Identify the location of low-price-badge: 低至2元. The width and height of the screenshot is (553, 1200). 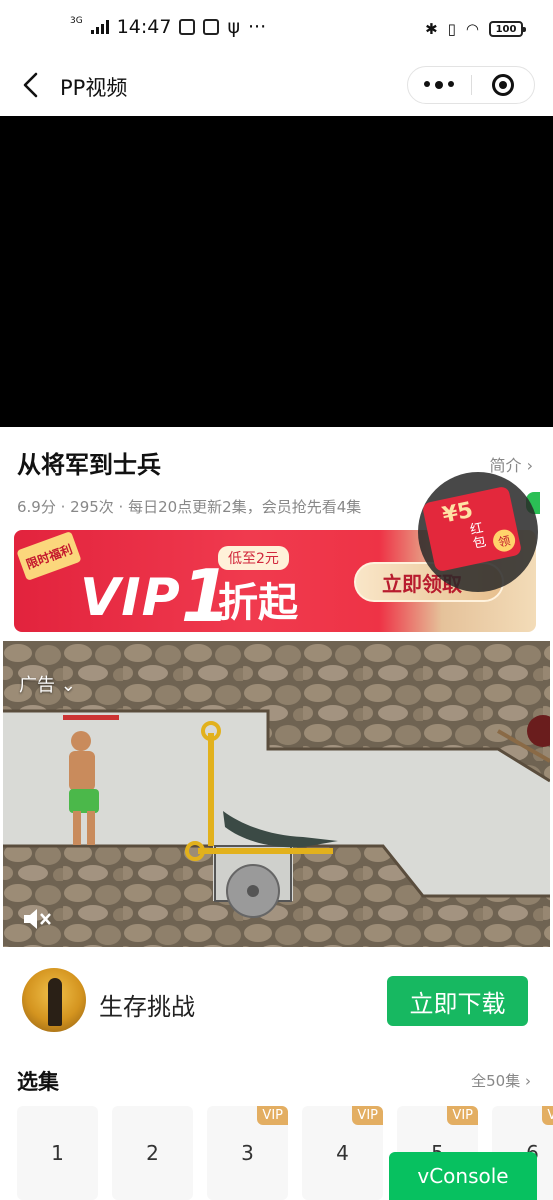
(253, 558).